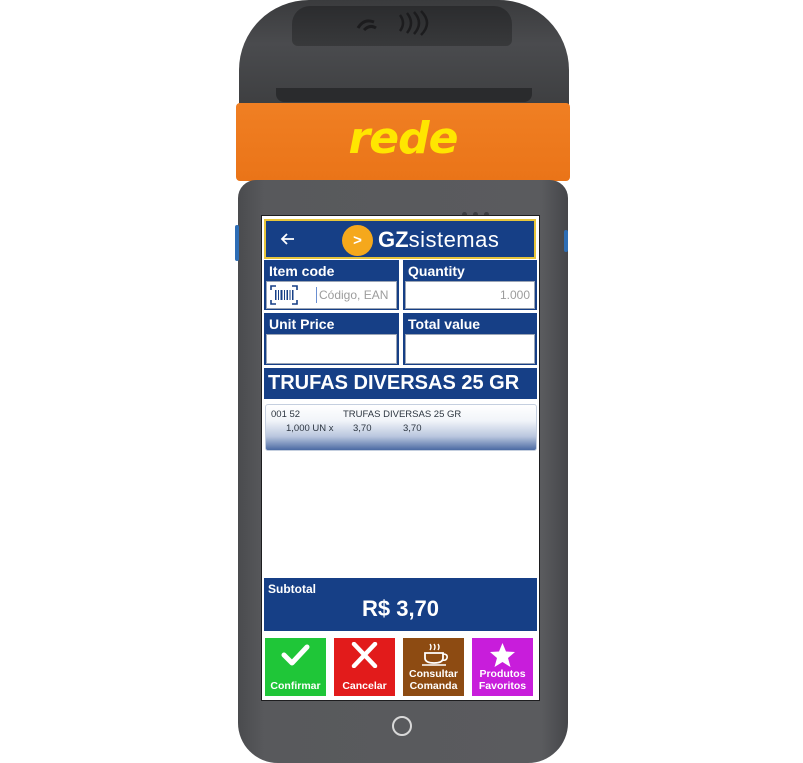 The height and width of the screenshot is (763, 803). I want to click on side-button-left, so click(237, 243).